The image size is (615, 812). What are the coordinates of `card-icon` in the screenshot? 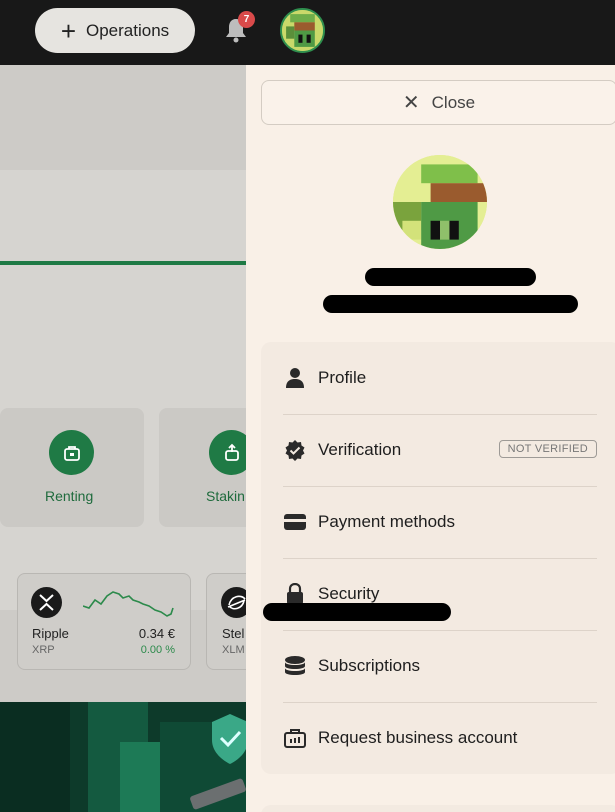 It's located at (295, 522).